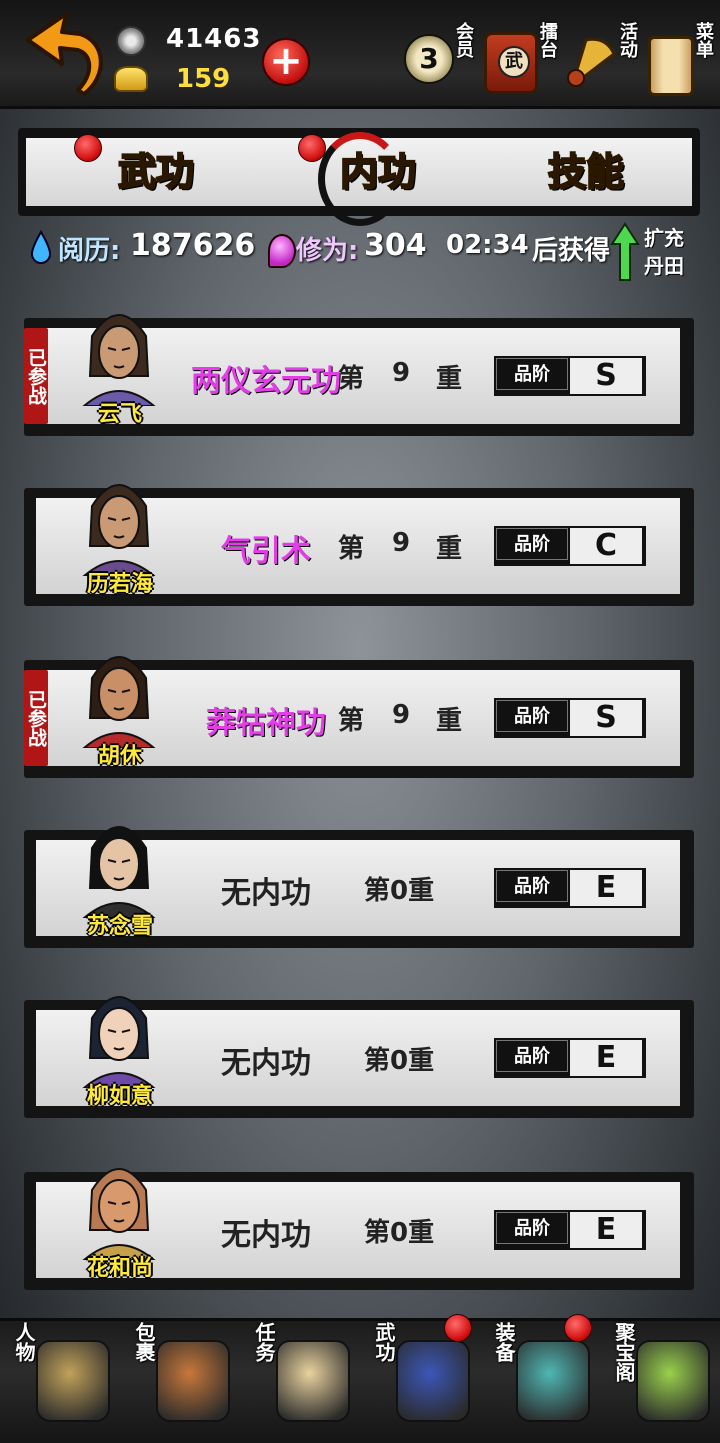 The width and height of the screenshot is (720, 1443). What do you see at coordinates (24, 1342) in the screenshot?
I see `nav-label: 人物` at bounding box center [24, 1342].